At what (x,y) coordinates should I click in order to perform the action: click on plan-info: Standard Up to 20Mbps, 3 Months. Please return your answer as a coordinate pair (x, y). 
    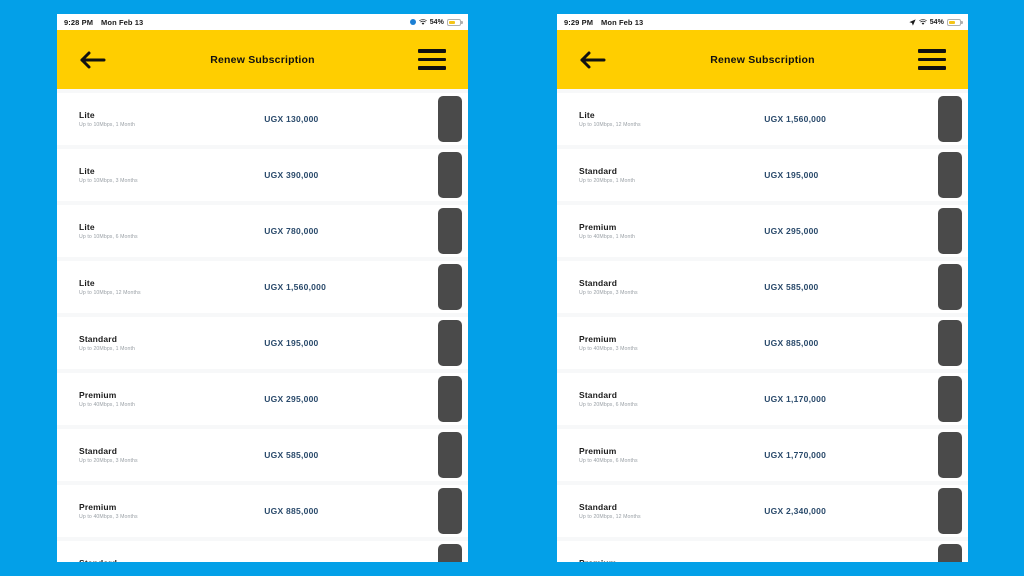
    Looking at the image, I should click on (155, 455).